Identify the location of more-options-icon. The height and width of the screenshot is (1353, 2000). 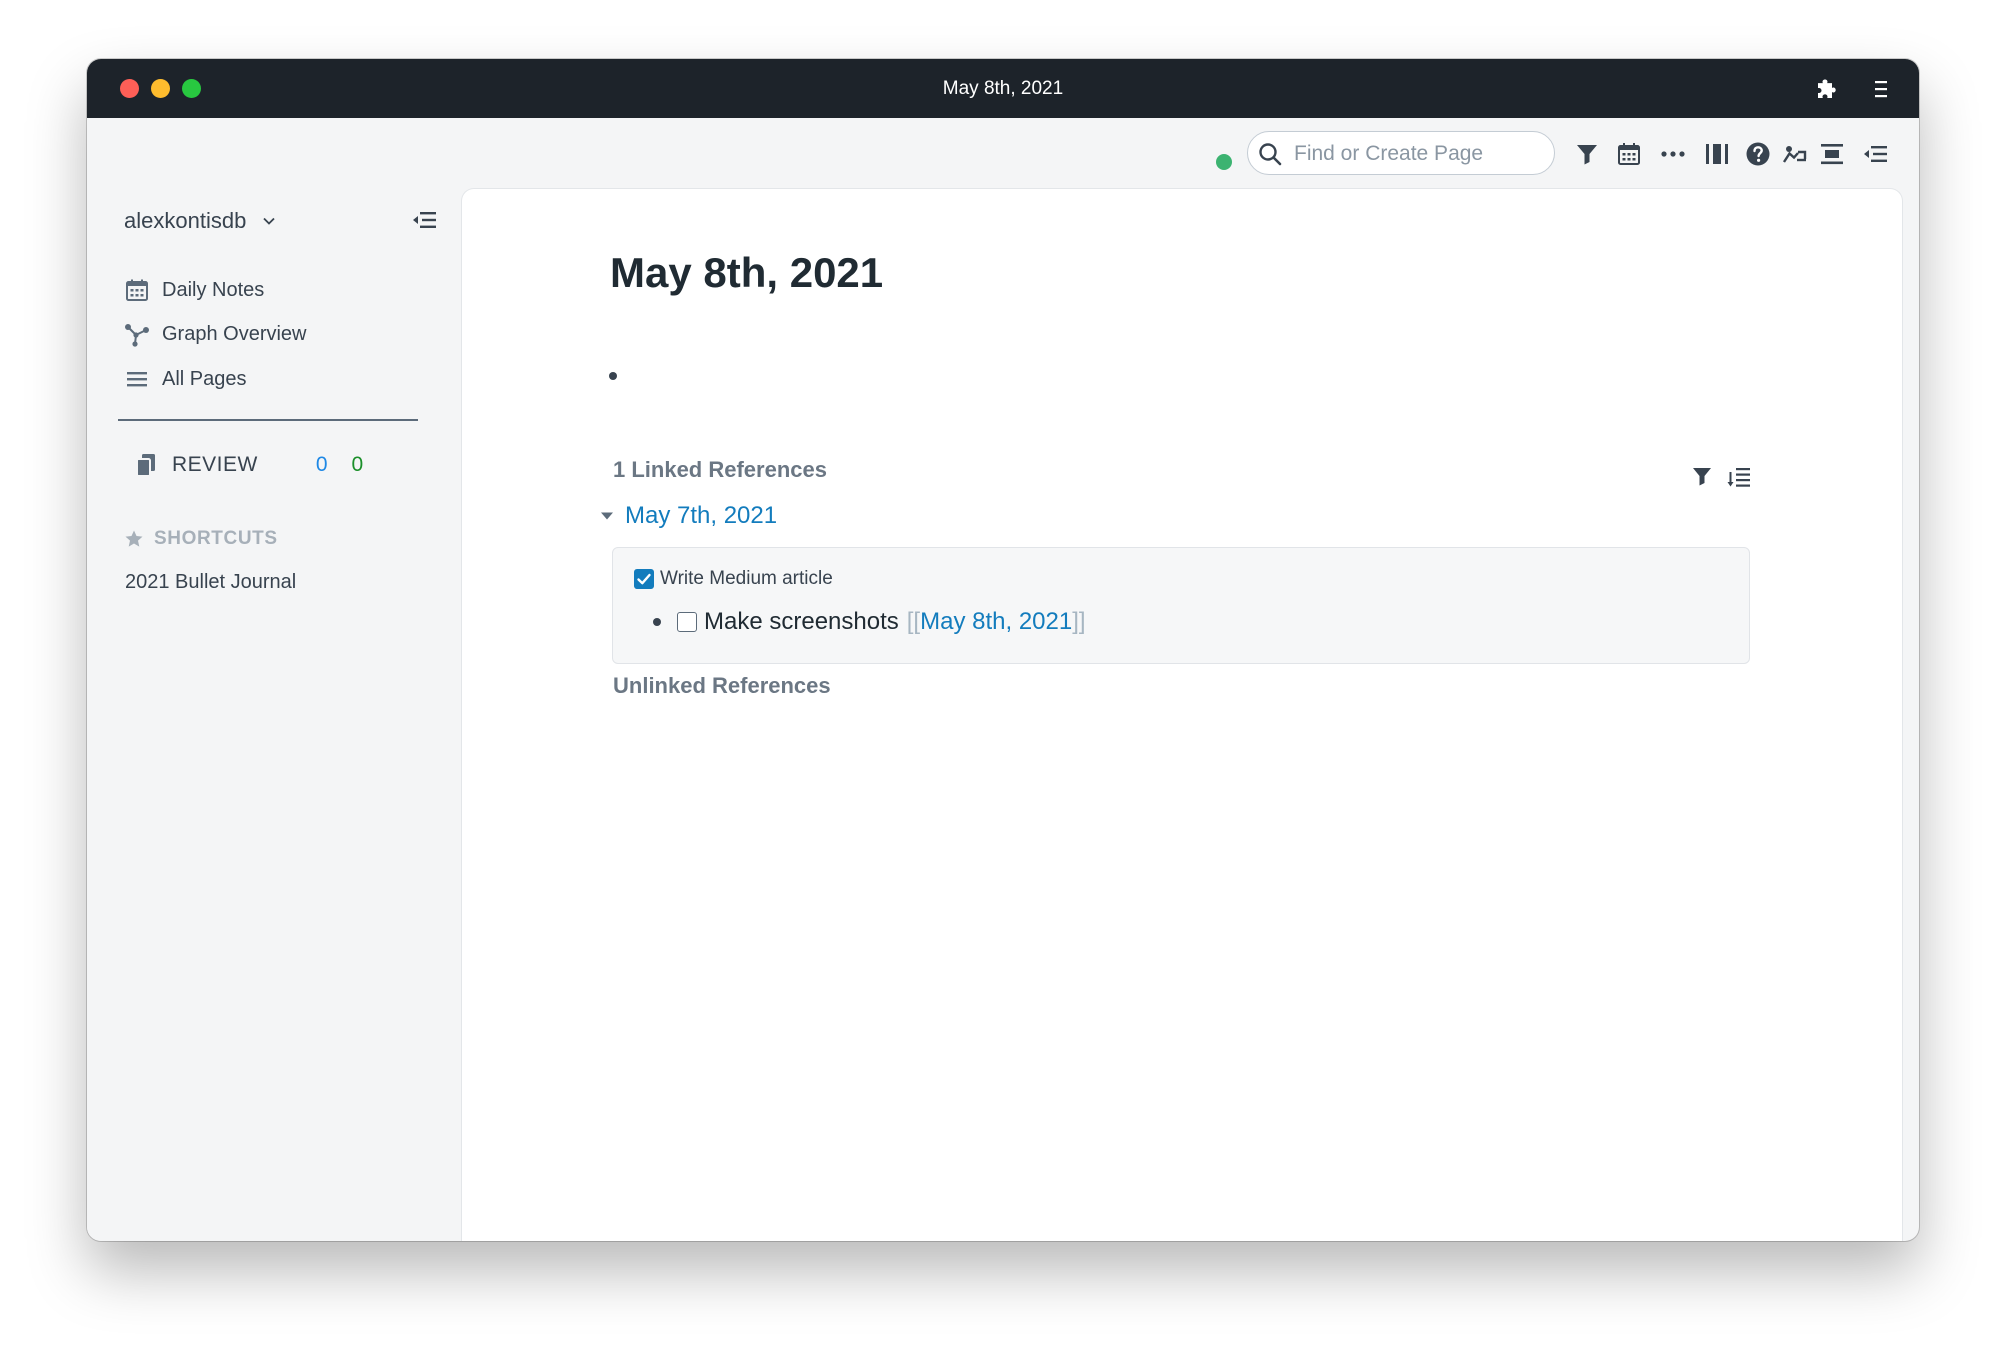
(1673, 154).